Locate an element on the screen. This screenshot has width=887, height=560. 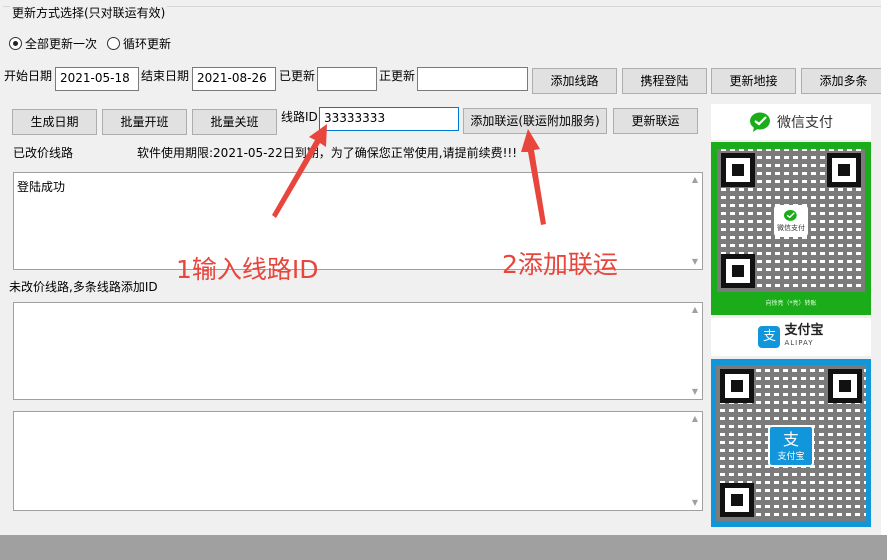
wechat-icon is located at coordinates (760, 122).